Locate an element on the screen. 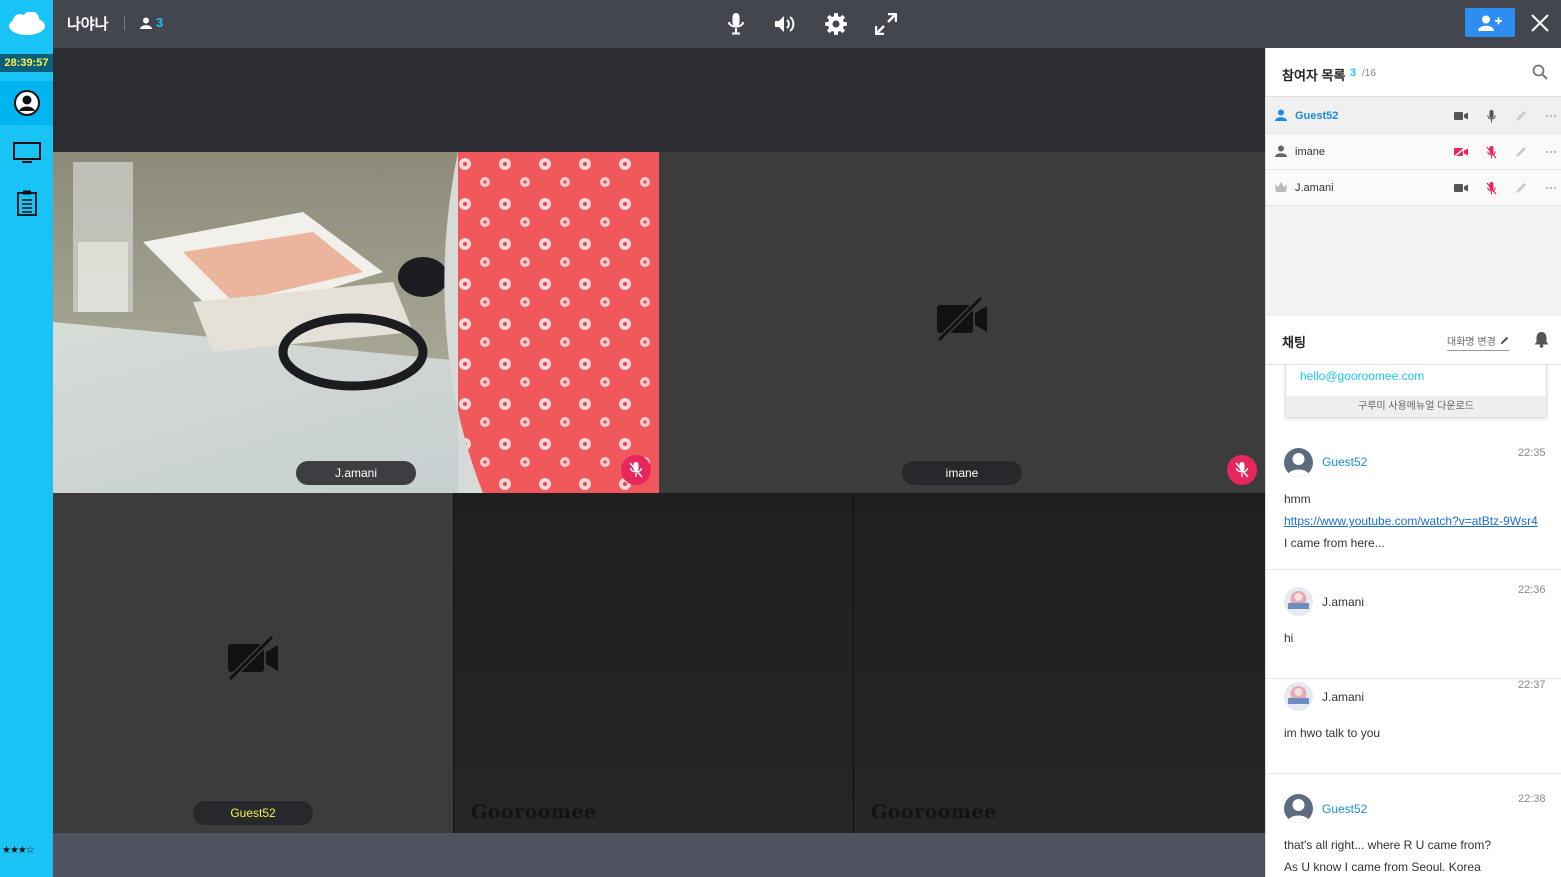  settings-button is located at coordinates (836, 24).